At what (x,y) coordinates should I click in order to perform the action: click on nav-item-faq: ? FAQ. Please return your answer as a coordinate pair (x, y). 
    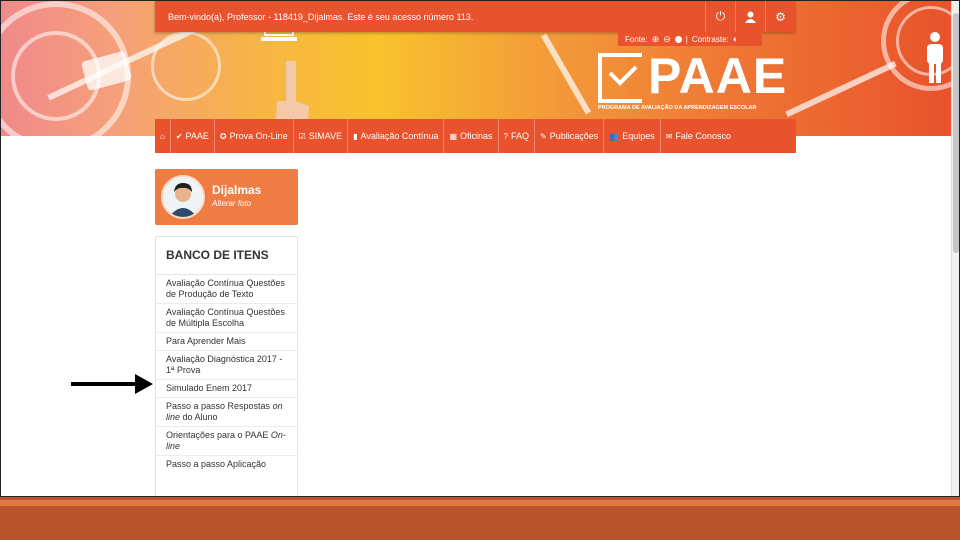
    Looking at the image, I should click on (517, 136).